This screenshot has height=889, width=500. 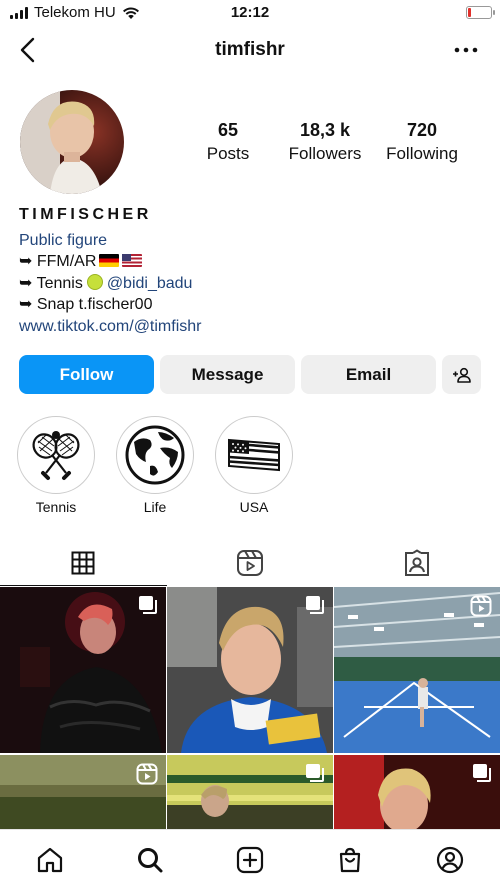 I want to click on bottom-navigation, so click(x=250, y=859).